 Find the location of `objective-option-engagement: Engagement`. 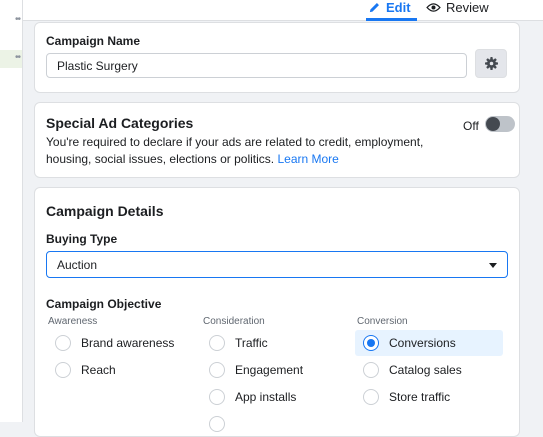

objective-option-engagement: Engagement is located at coordinates (271, 370).